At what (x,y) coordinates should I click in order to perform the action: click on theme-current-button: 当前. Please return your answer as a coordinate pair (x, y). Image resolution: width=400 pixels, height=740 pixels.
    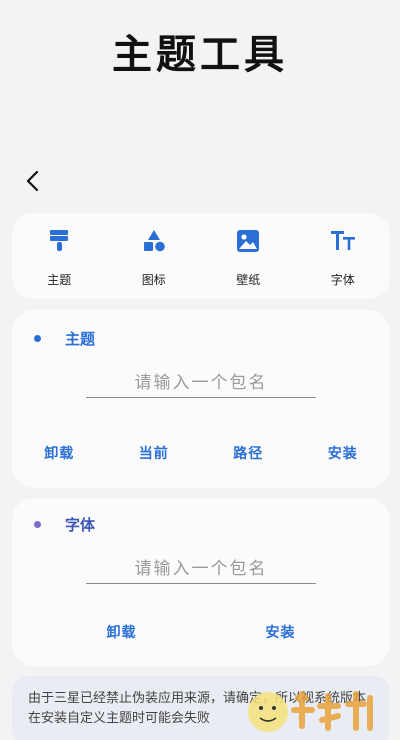
    Looking at the image, I should click on (154, 453).